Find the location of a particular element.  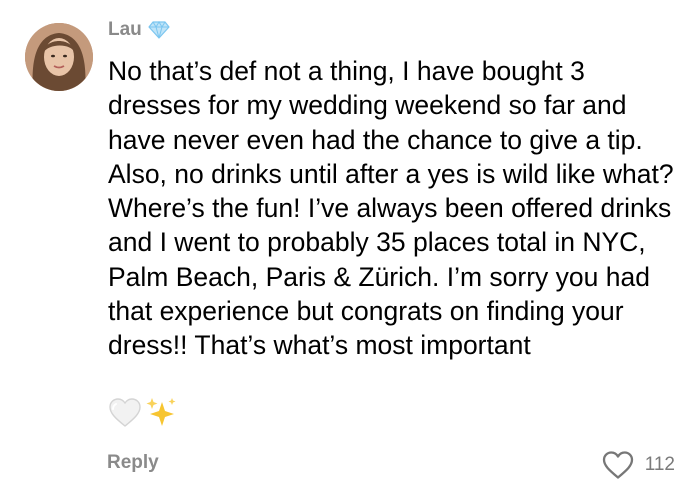

avatar is located at coordinates (59, 57).